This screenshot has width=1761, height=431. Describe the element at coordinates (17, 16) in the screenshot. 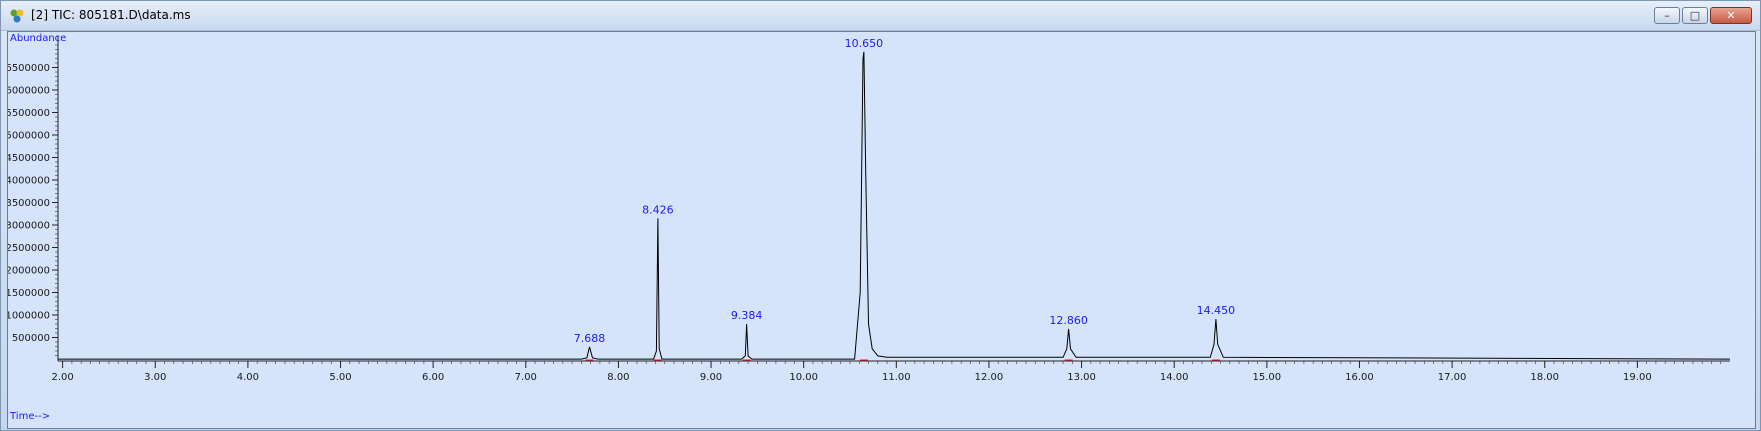

I see `chemstation-app-icon` at that location.